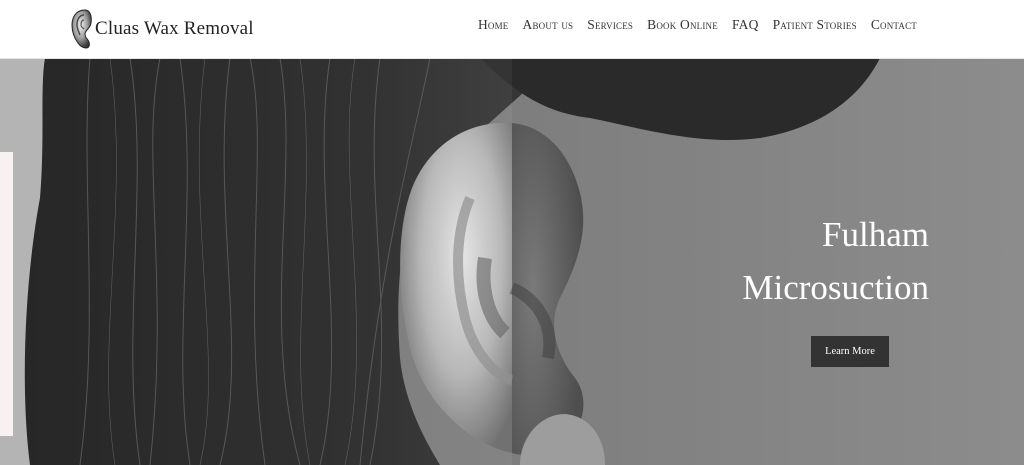 Image resolution: width=1024 pixels, height=465 pixels. Describe the element at coordinates (835, 287) in the screenshot. I see `hero-title-line-2: Microsuction` at that location.